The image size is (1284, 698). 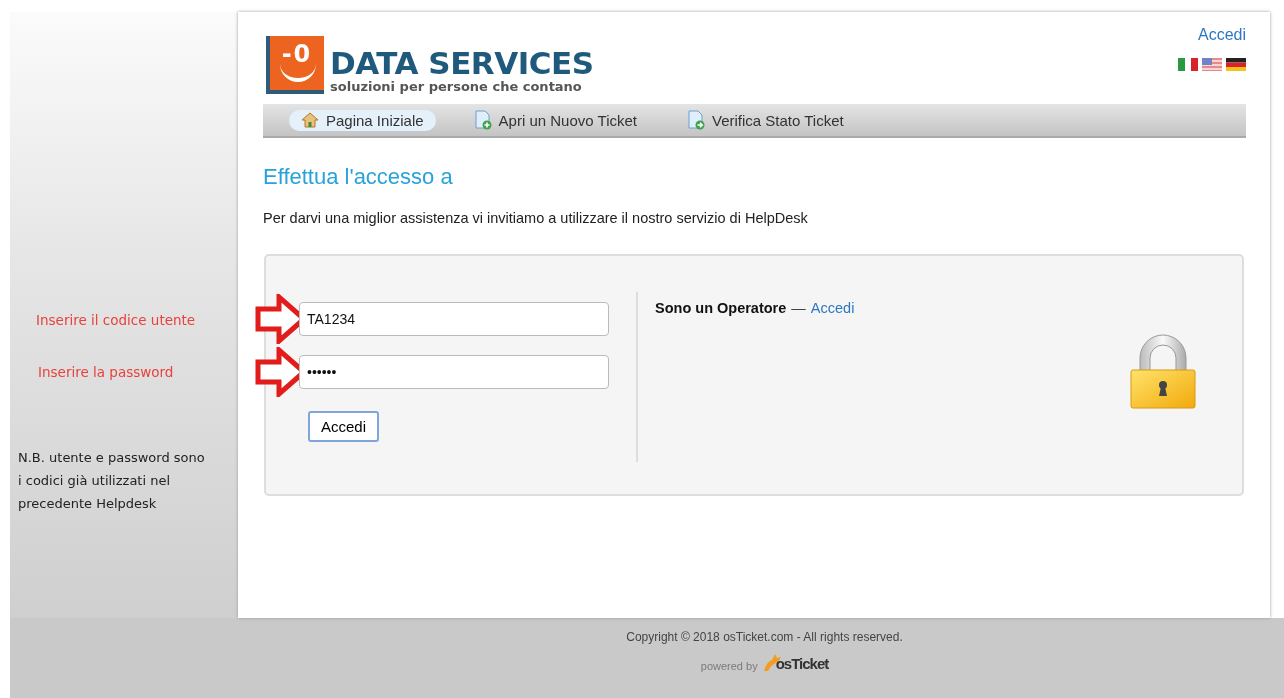 What do you see at coordinates (454, 318) in the screenshot?
I see `username-field: TA1234` at bounding box center [454, 318].